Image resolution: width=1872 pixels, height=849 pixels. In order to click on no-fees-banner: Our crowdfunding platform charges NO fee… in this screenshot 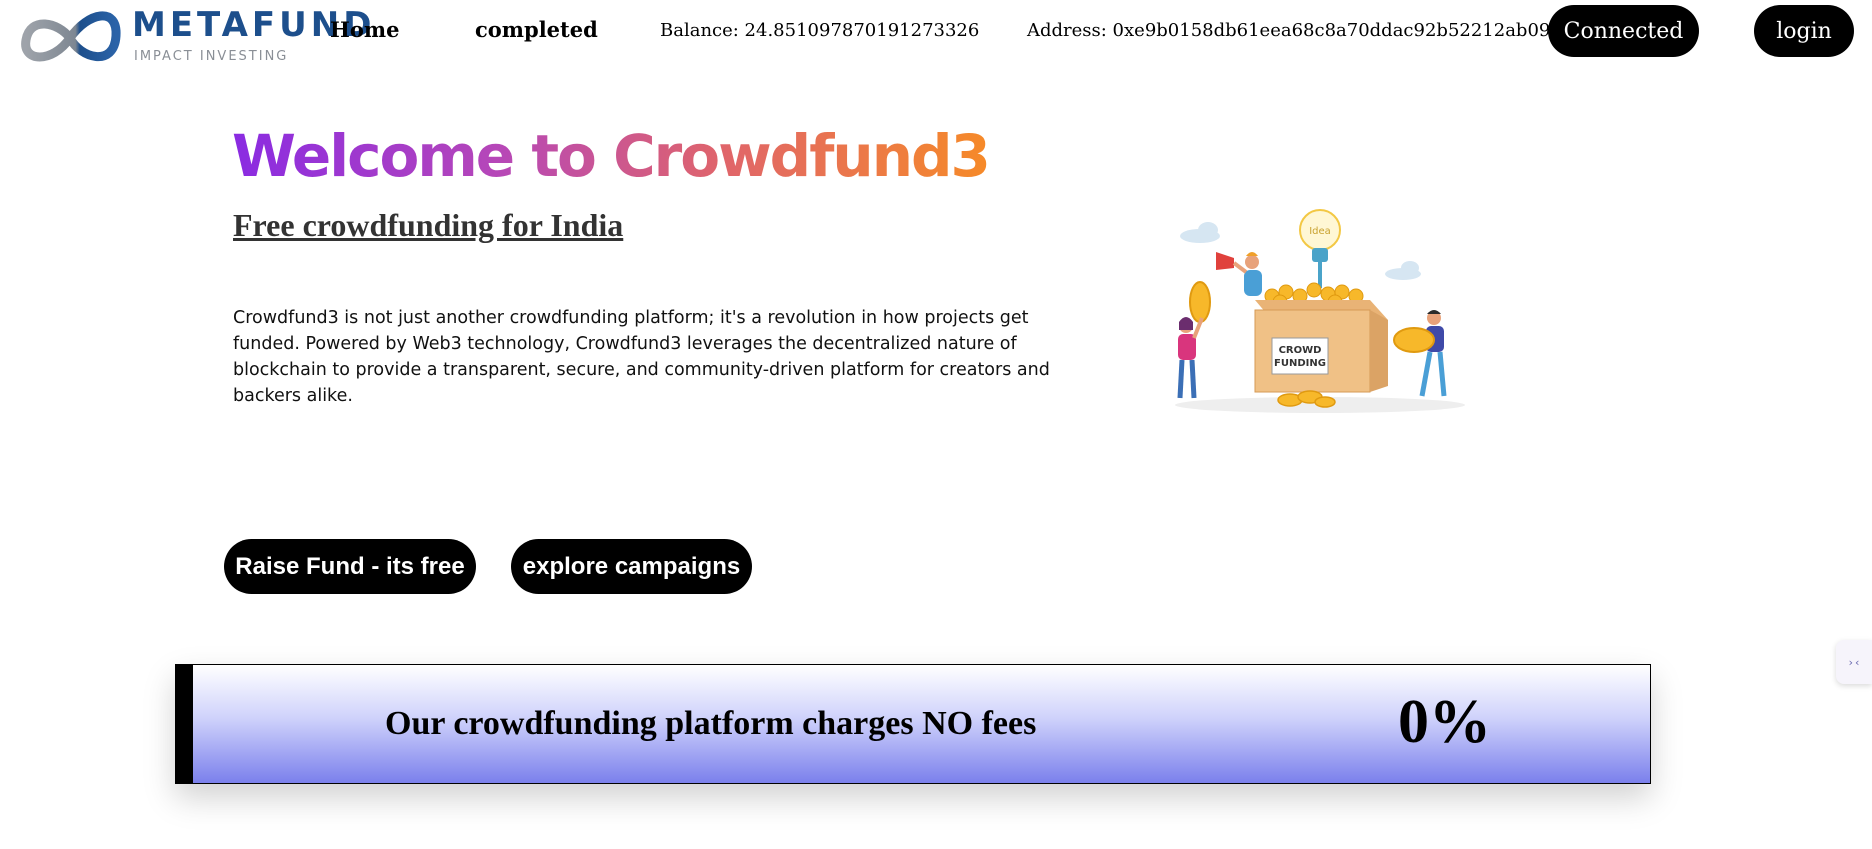, I will do `click(913, 724)`.